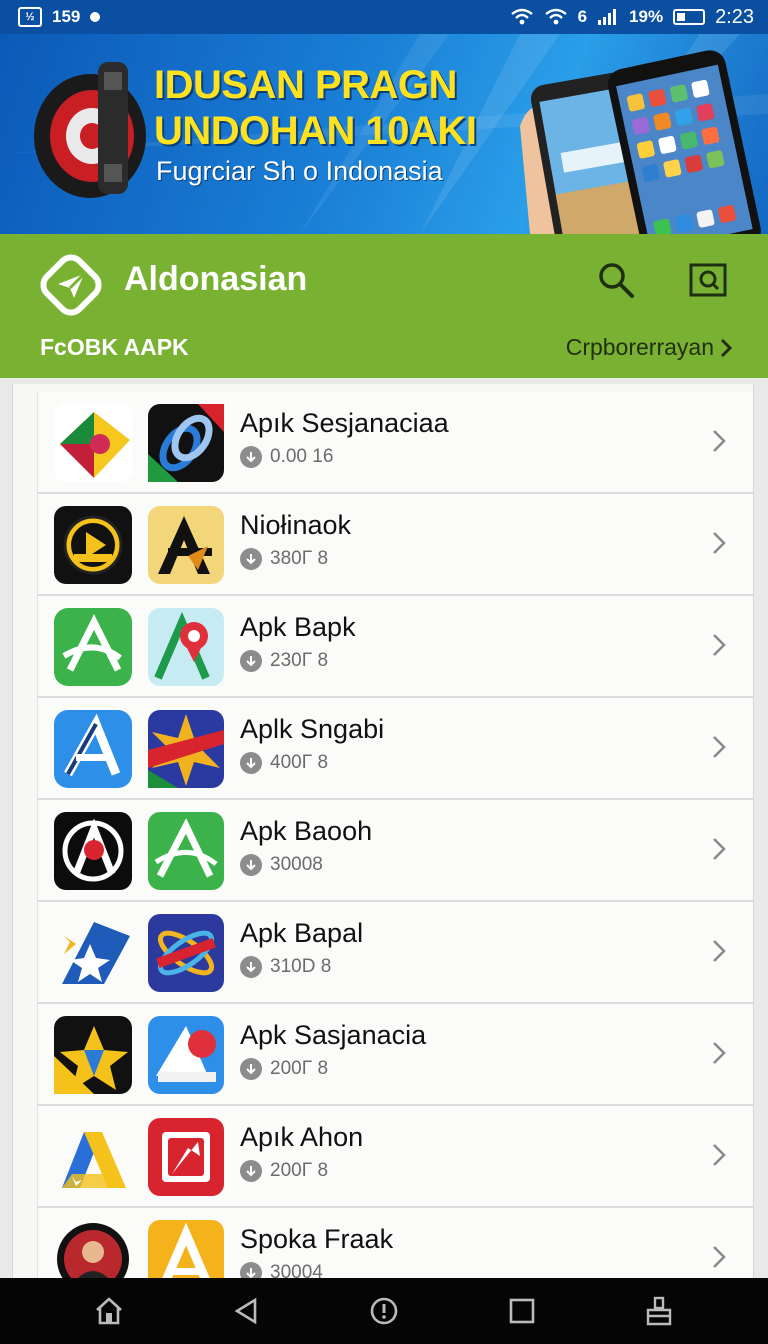  Describe the element at coordinates (333, 1035) in the screenshot. I see `app-name: Apk Sasjanacia` at that location.